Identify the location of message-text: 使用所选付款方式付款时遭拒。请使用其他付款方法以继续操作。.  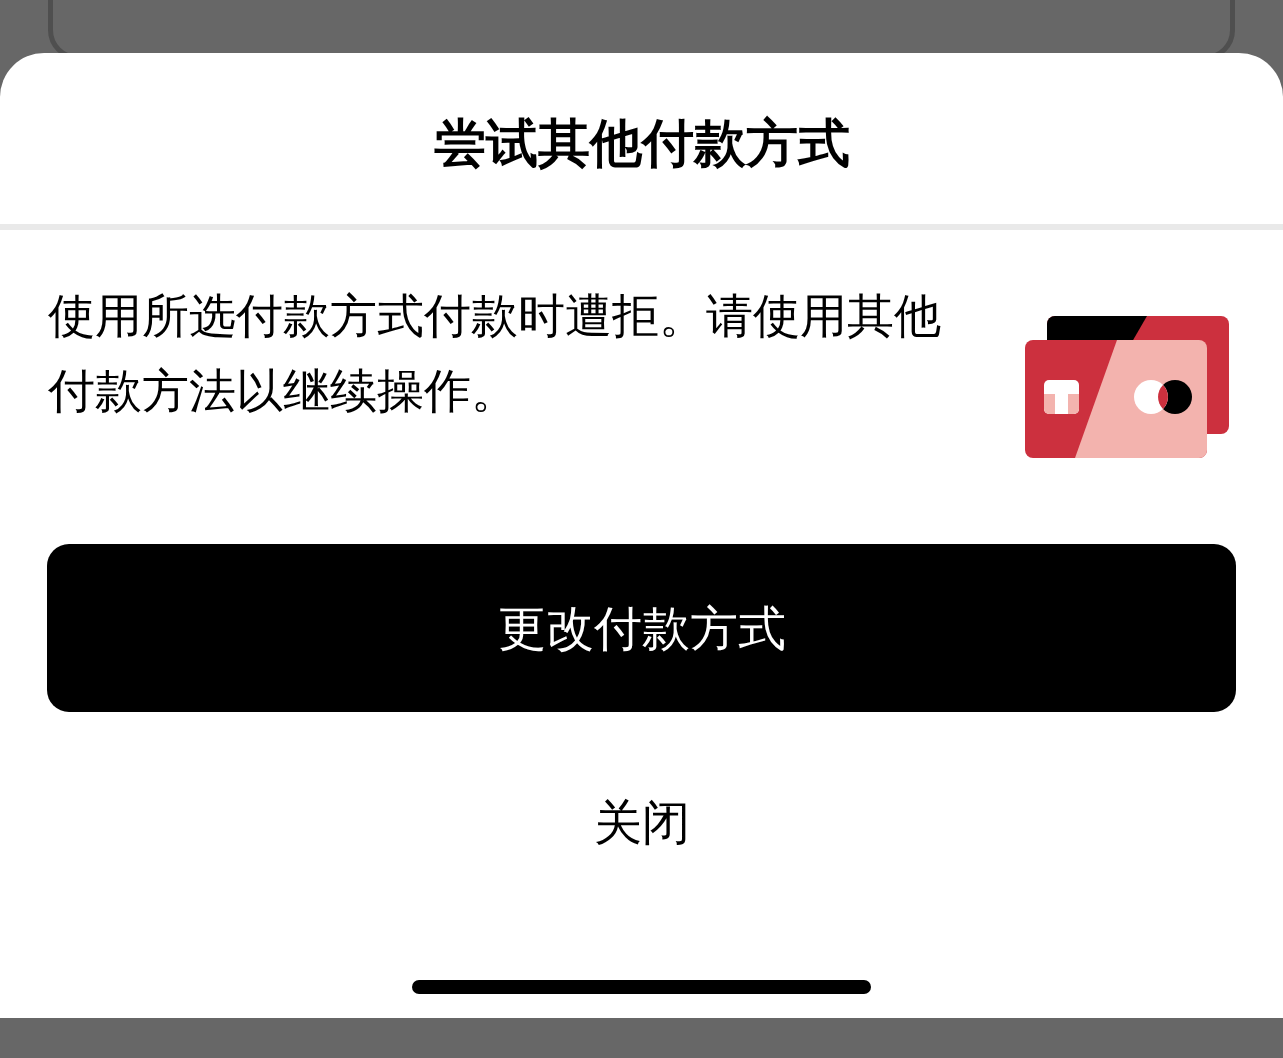
(495, 354).